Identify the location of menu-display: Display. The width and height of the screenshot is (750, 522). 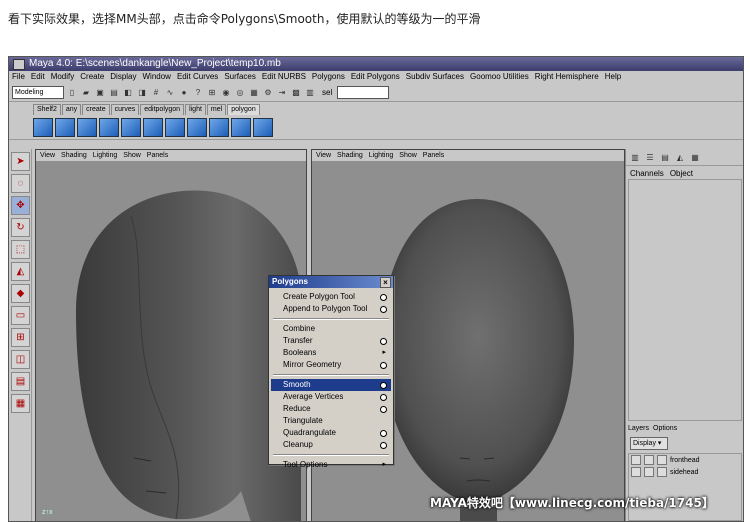
(123, 77).